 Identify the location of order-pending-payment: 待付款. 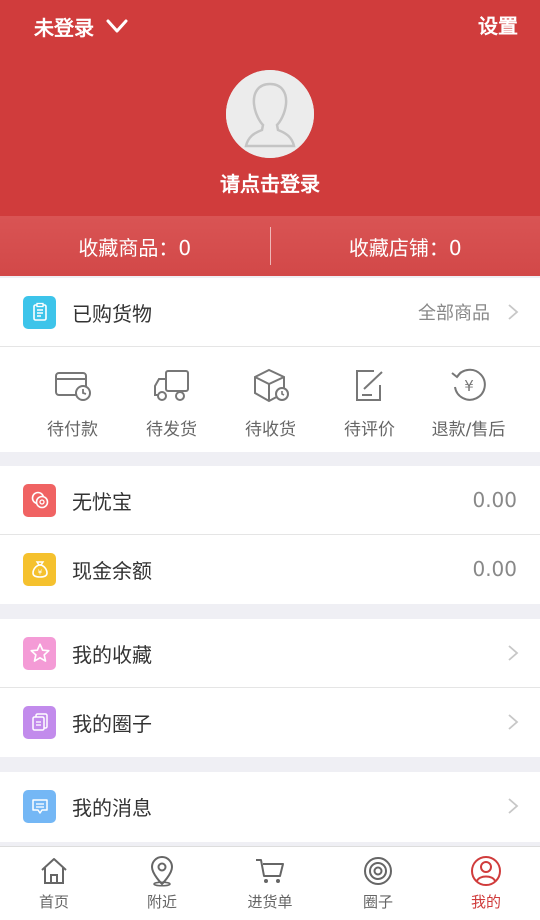
(72, 399).